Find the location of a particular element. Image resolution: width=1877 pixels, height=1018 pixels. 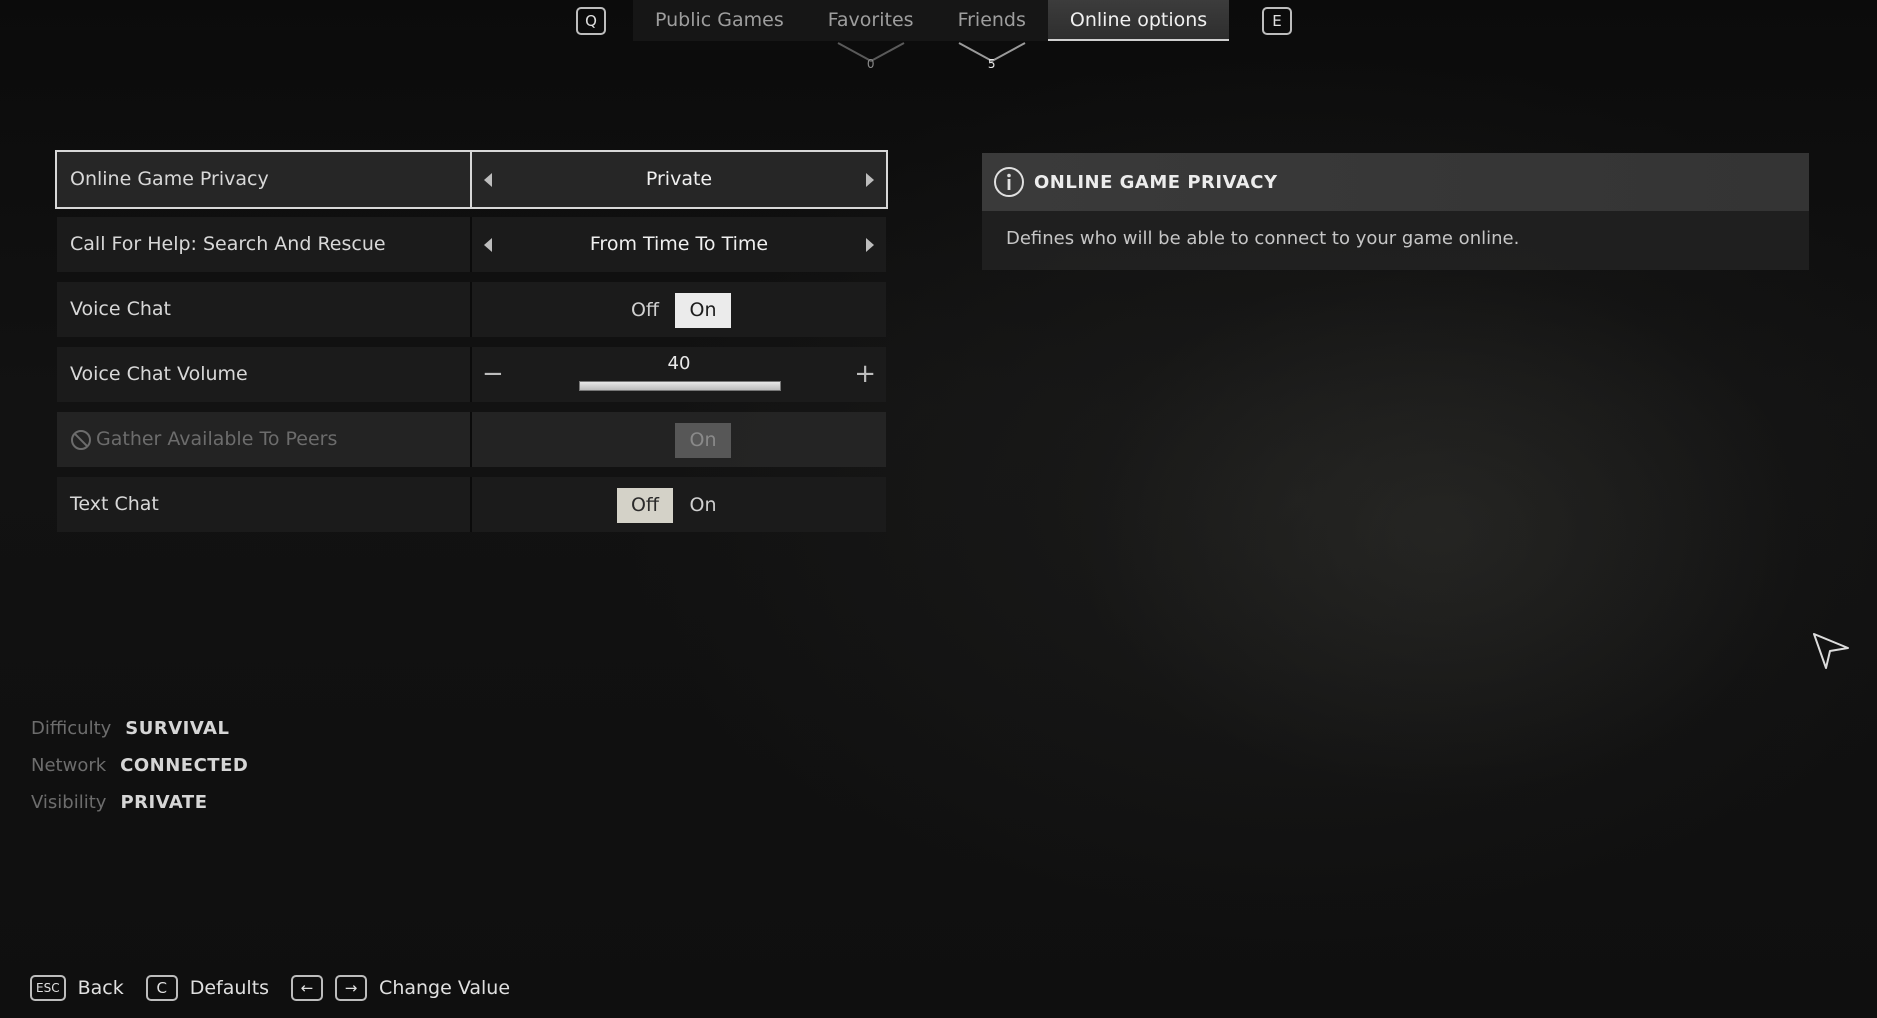

tab-friends: Friends 5 is located at coordinates (992, 35).